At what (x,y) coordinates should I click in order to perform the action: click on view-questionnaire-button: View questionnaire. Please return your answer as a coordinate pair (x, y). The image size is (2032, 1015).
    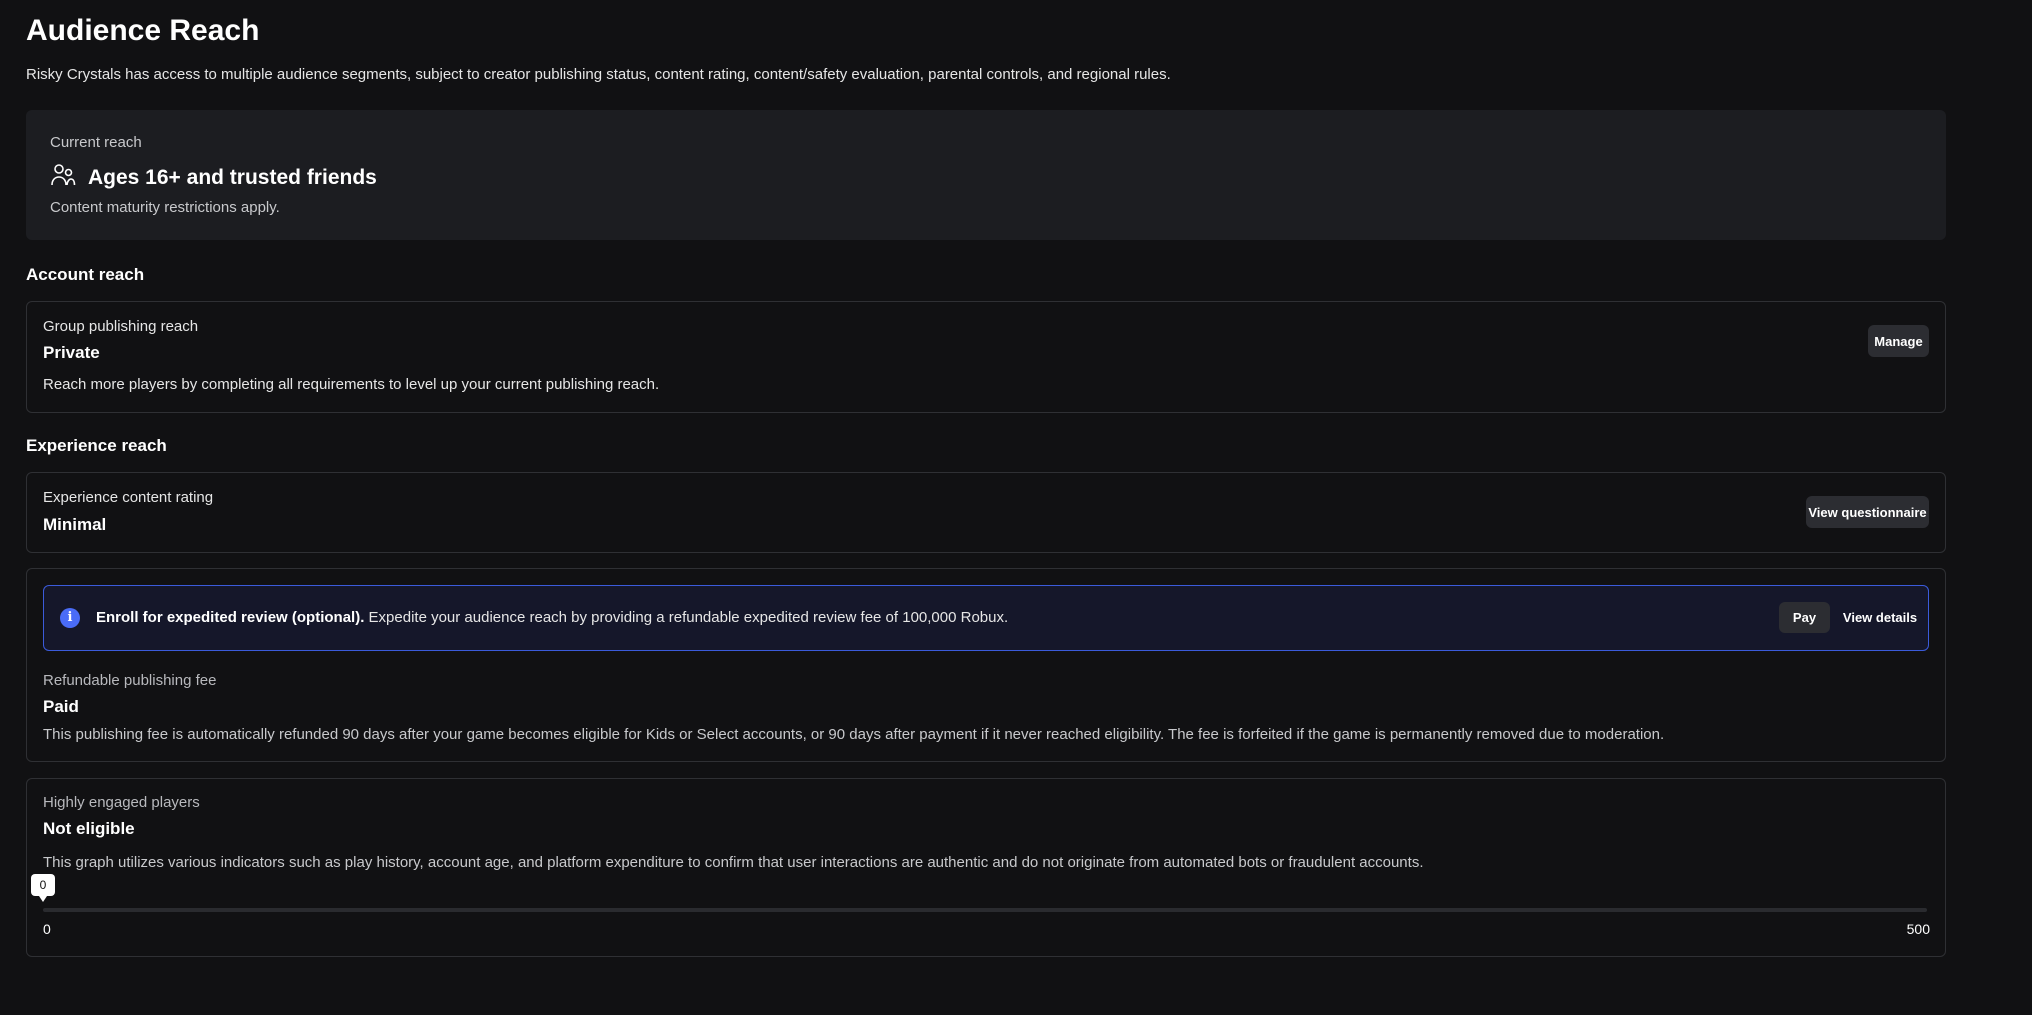
    Looking at the image, I should click on (1867, 512).